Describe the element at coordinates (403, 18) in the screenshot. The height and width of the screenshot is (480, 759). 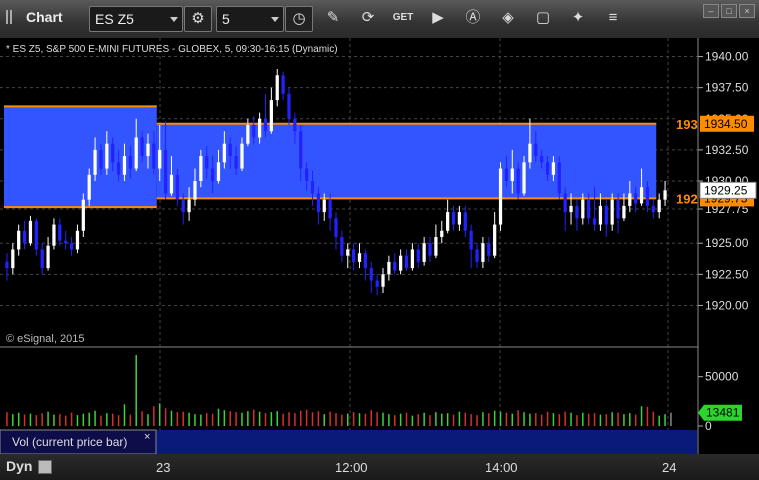
I see `get-icon: GET` at that location.